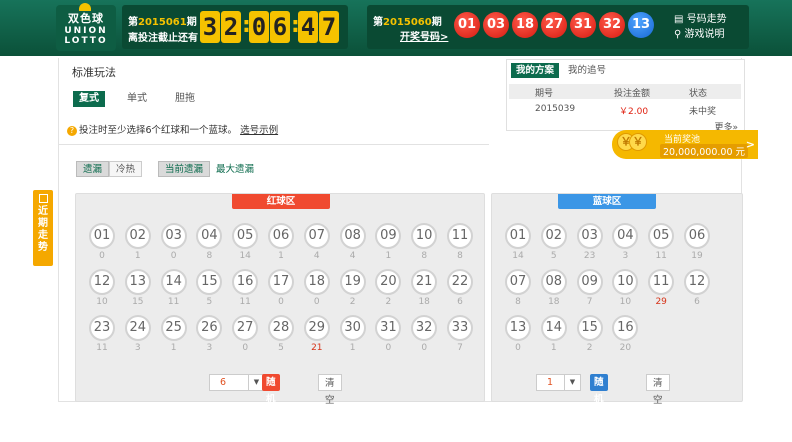  I want to click on blue-ball-10: 10 10, so click(626, 290).